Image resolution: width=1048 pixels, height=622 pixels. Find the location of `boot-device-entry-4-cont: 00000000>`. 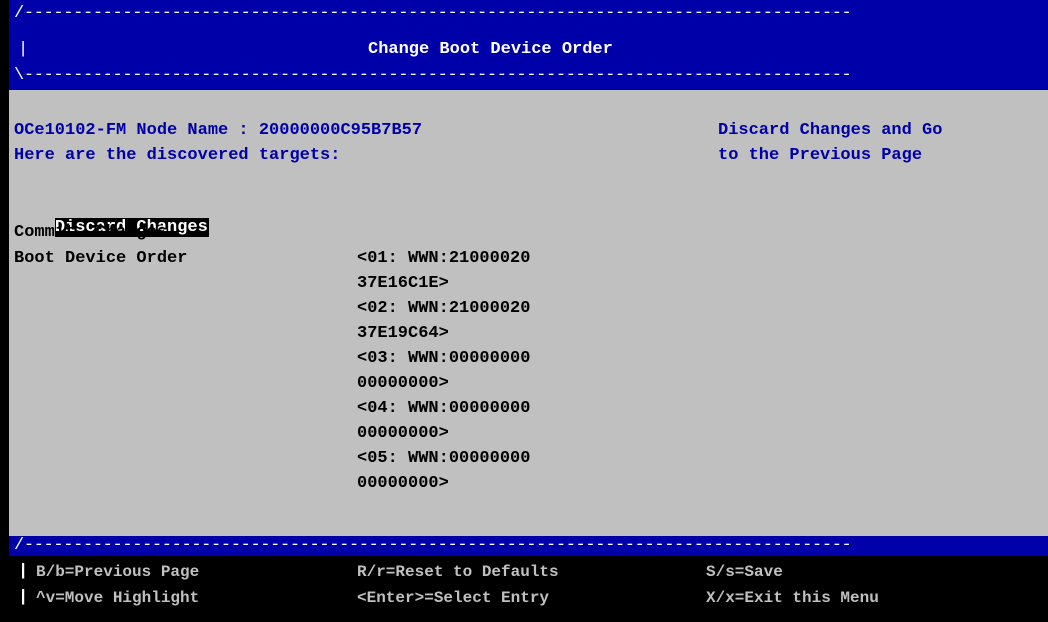

boot-device-entry-4-cont: 00000000> is located at coordinates (403, 433).